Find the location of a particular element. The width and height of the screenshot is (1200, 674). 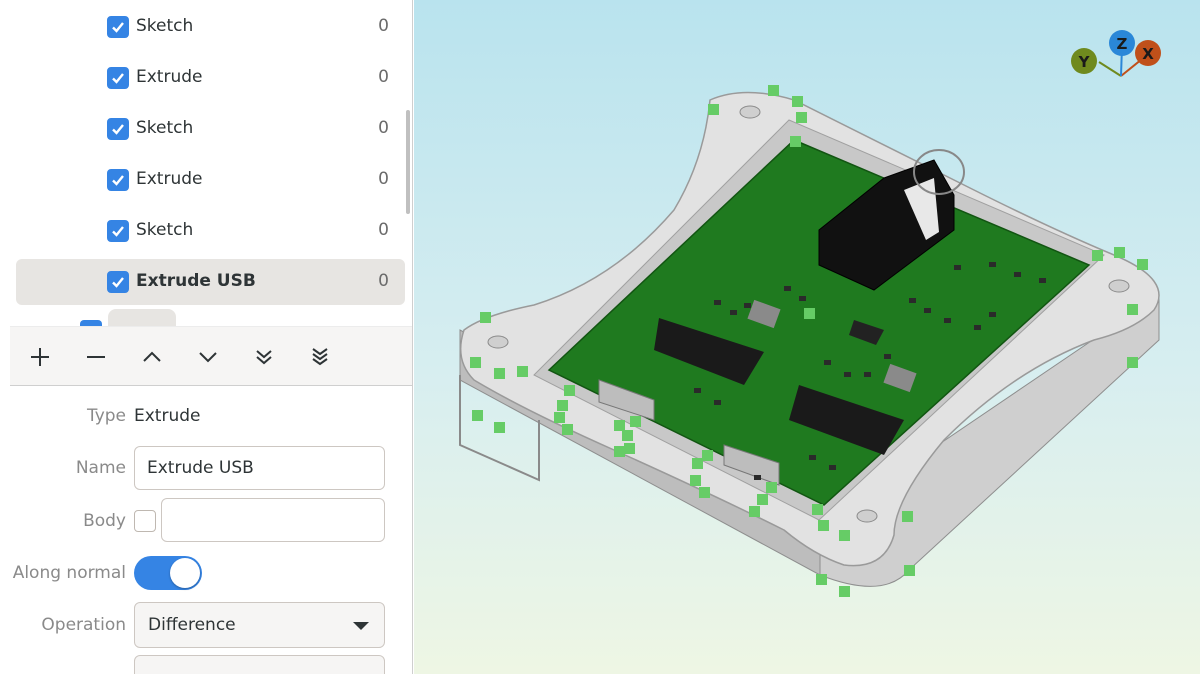

axis-y-label: Y is located at coordinates (1084, 62).